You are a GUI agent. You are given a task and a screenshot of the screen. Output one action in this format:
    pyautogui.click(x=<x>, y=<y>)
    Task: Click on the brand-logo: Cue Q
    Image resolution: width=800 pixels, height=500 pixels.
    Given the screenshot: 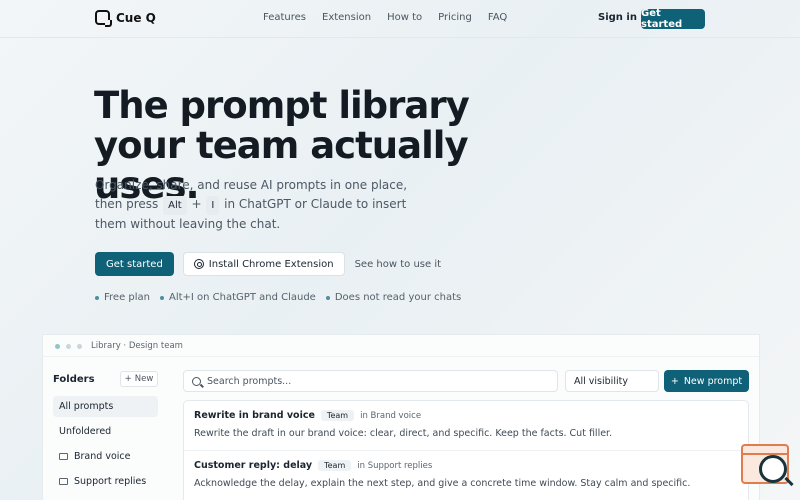 What is the action you would take?
    pyautogui.click(x=125, y=18)
    